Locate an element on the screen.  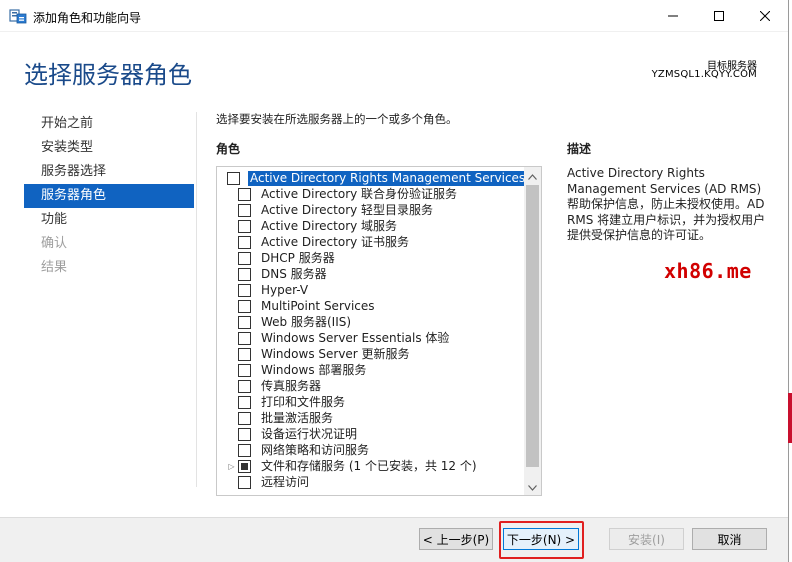
nav-step-installation-type: 安装类型 is located at coordinates (109, 148).